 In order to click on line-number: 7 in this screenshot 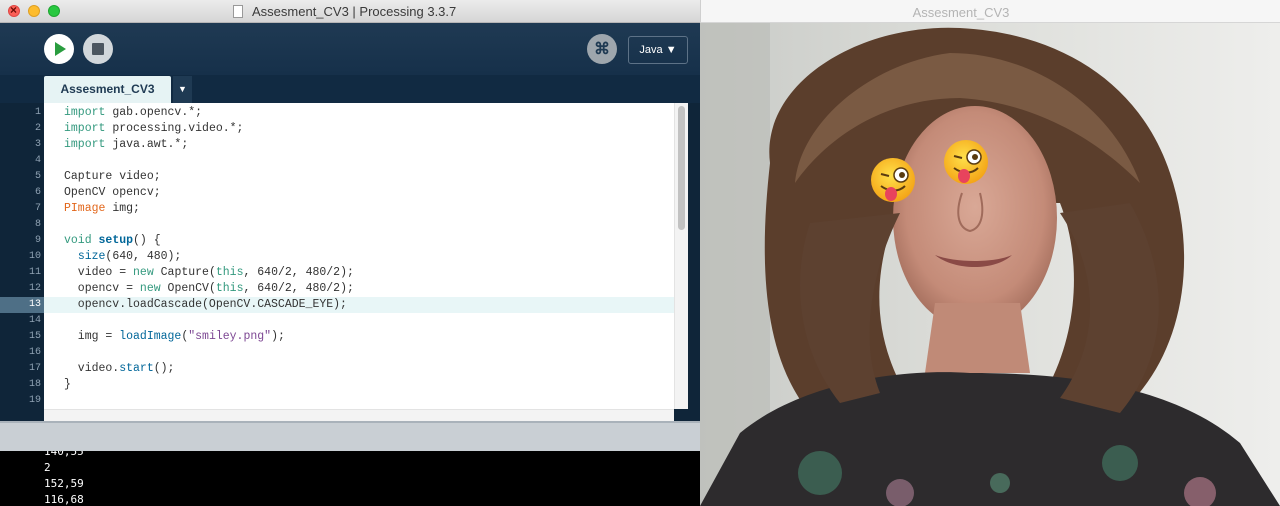, I will do `click(37, 208)`.